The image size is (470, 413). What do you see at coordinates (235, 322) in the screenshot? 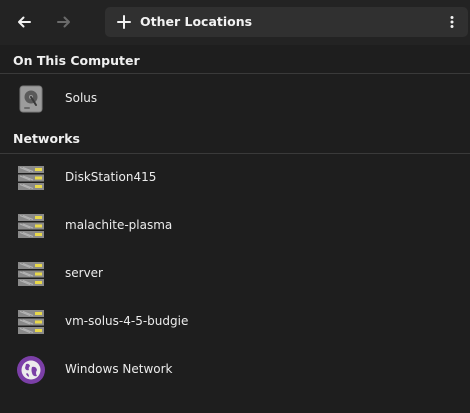
I see `list-item-vm-solus-4-5-budgie: vm-solus-4-5-budgie` at bounding box center [235, 322].